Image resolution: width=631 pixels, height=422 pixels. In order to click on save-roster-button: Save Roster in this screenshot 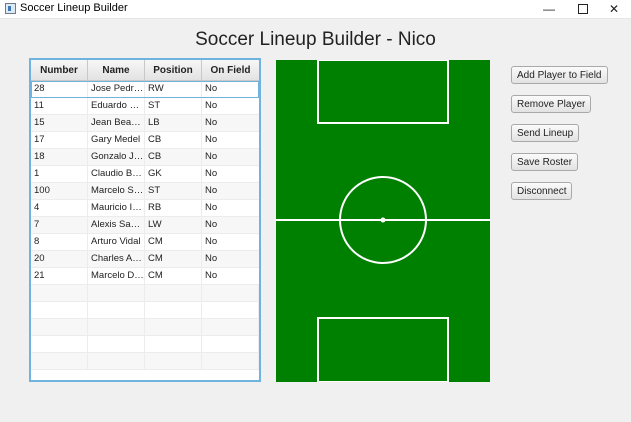, I will do `click(545, 162)`.